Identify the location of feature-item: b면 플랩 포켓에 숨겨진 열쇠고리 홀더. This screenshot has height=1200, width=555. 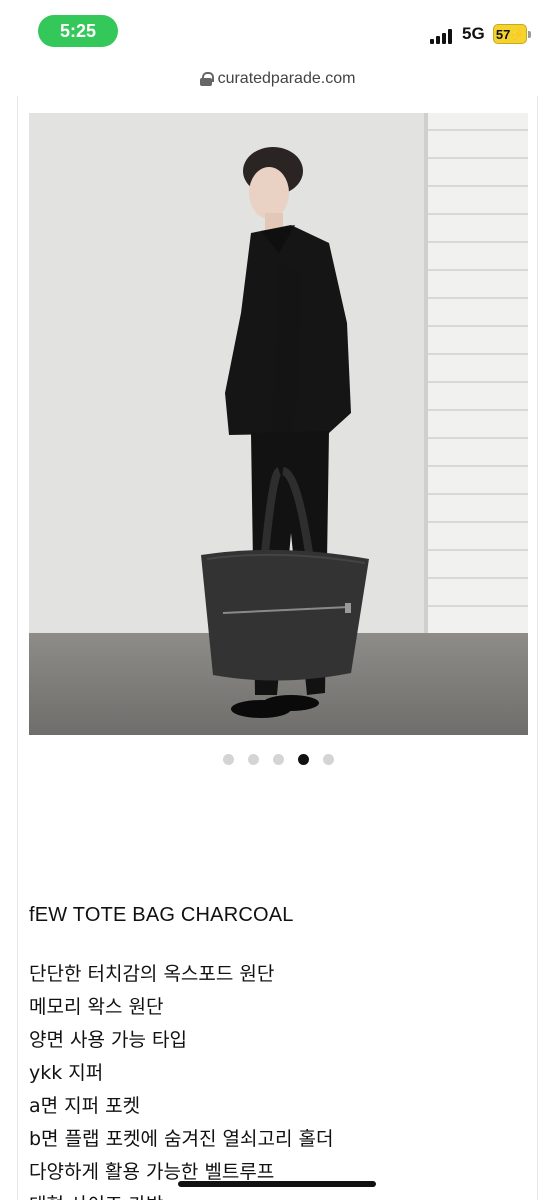
(181, 1139).